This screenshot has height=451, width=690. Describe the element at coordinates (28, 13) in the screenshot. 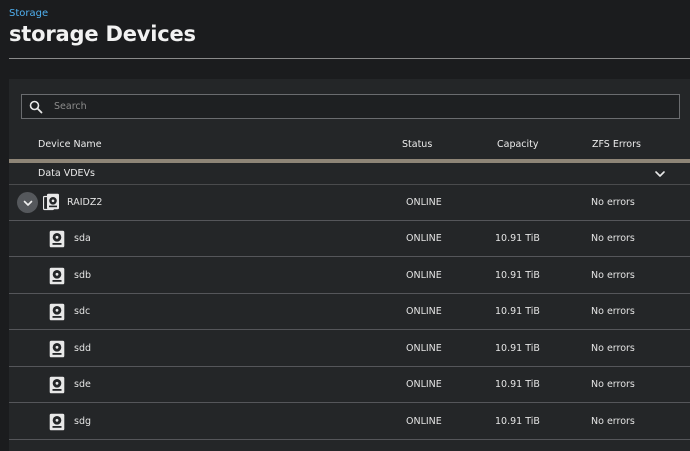

I see `breadcrumb: Storage` at that location.